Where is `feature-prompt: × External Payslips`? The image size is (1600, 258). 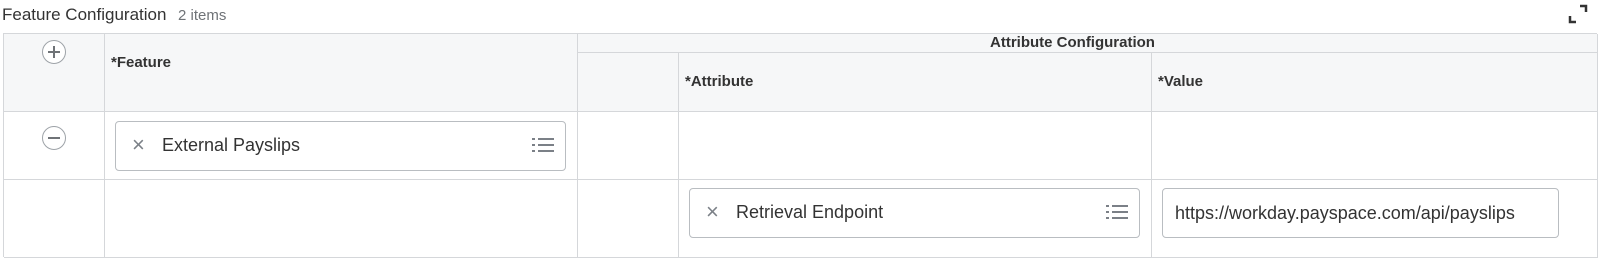
feature-prompt: × External Payslips is located at coordinates (340, 146).